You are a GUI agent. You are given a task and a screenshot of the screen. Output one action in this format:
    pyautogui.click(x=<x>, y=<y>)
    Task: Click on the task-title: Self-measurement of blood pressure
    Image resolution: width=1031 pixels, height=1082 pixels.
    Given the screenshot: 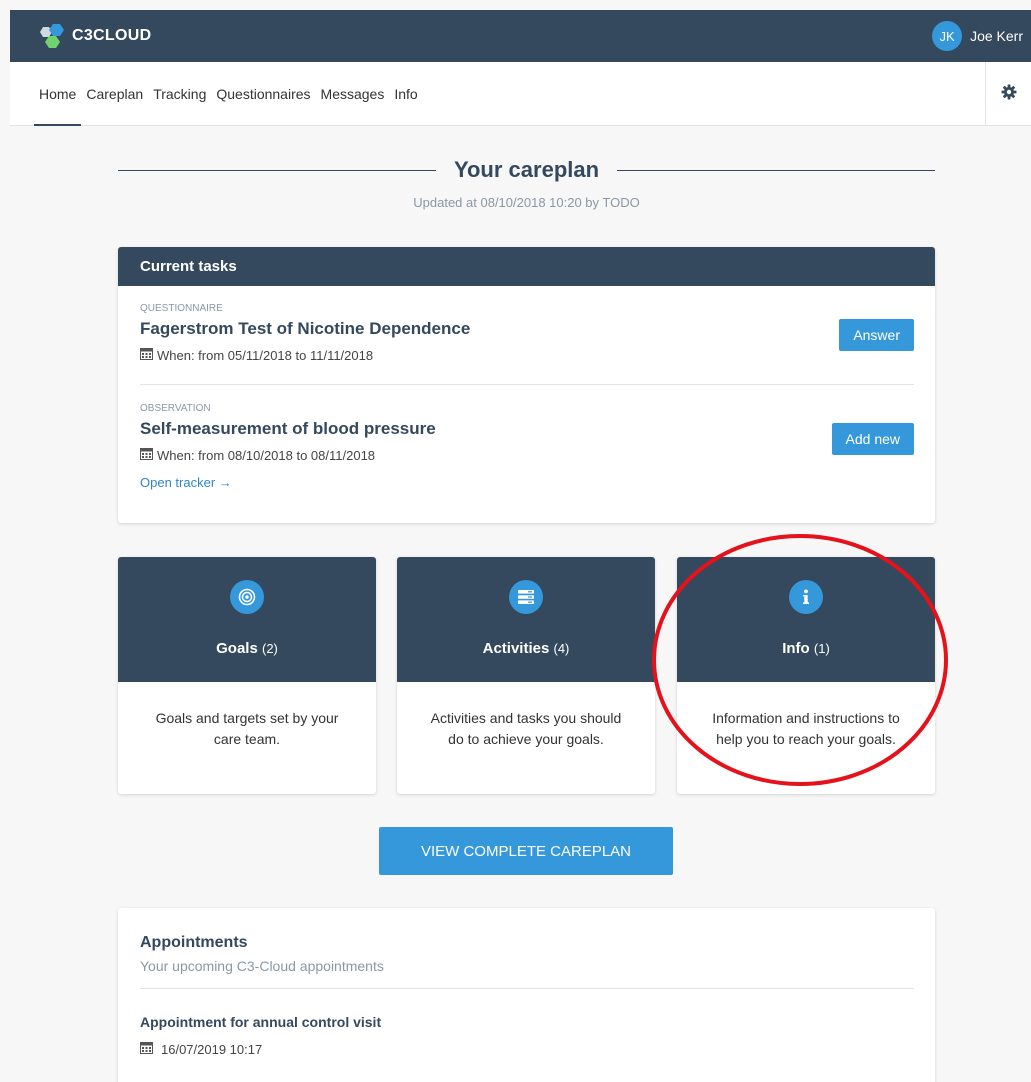 What is the action you would take?
    pyautogui.click(x=288, y=428)
    